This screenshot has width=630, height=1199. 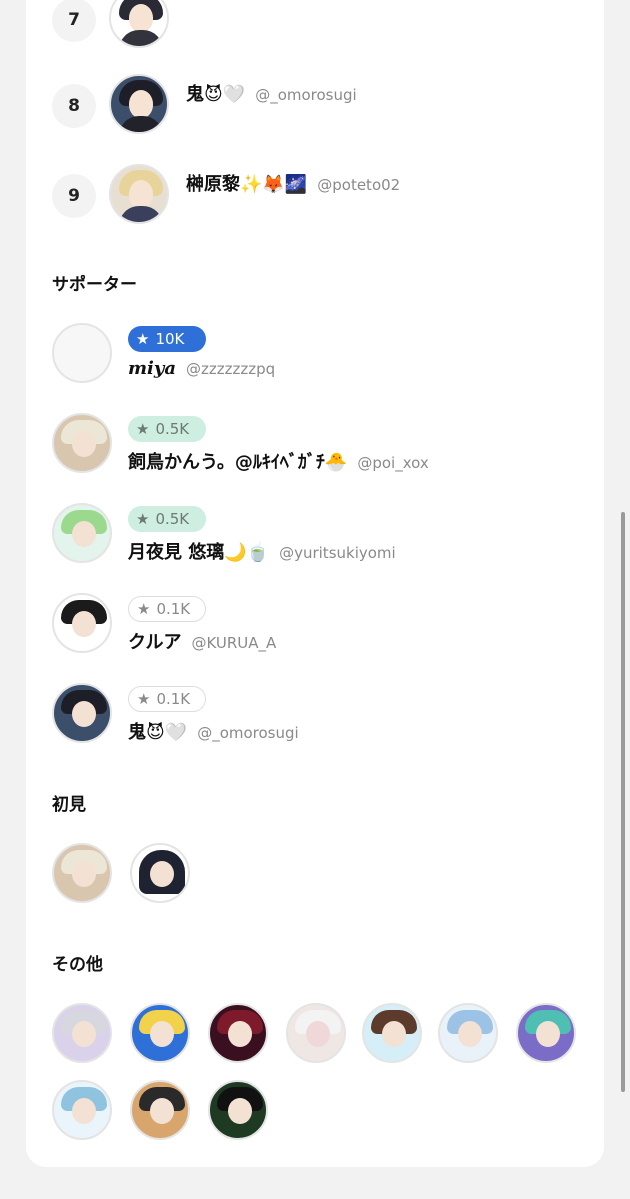 I want to click on section-title-supporters: サポーター, so click(x=94, y=285).